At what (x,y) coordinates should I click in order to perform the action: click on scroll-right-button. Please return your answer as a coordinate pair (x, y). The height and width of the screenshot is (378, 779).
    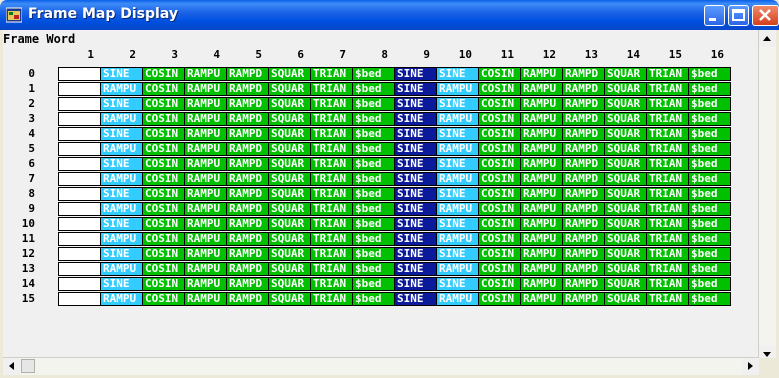
    Looking at the image, I should click on (750, 366).